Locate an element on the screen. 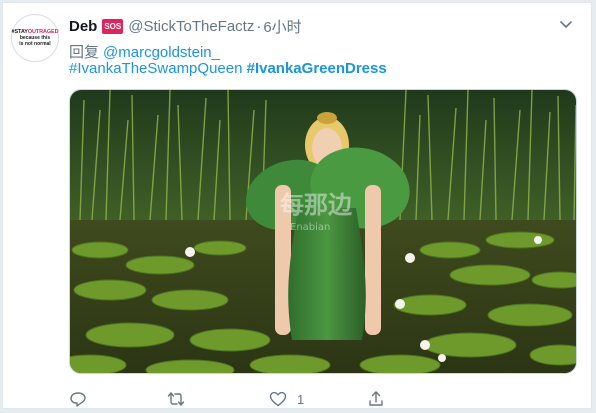 The height and width of the screenshot is (413, 596). retweet-button is located at coordinates (181, 399).